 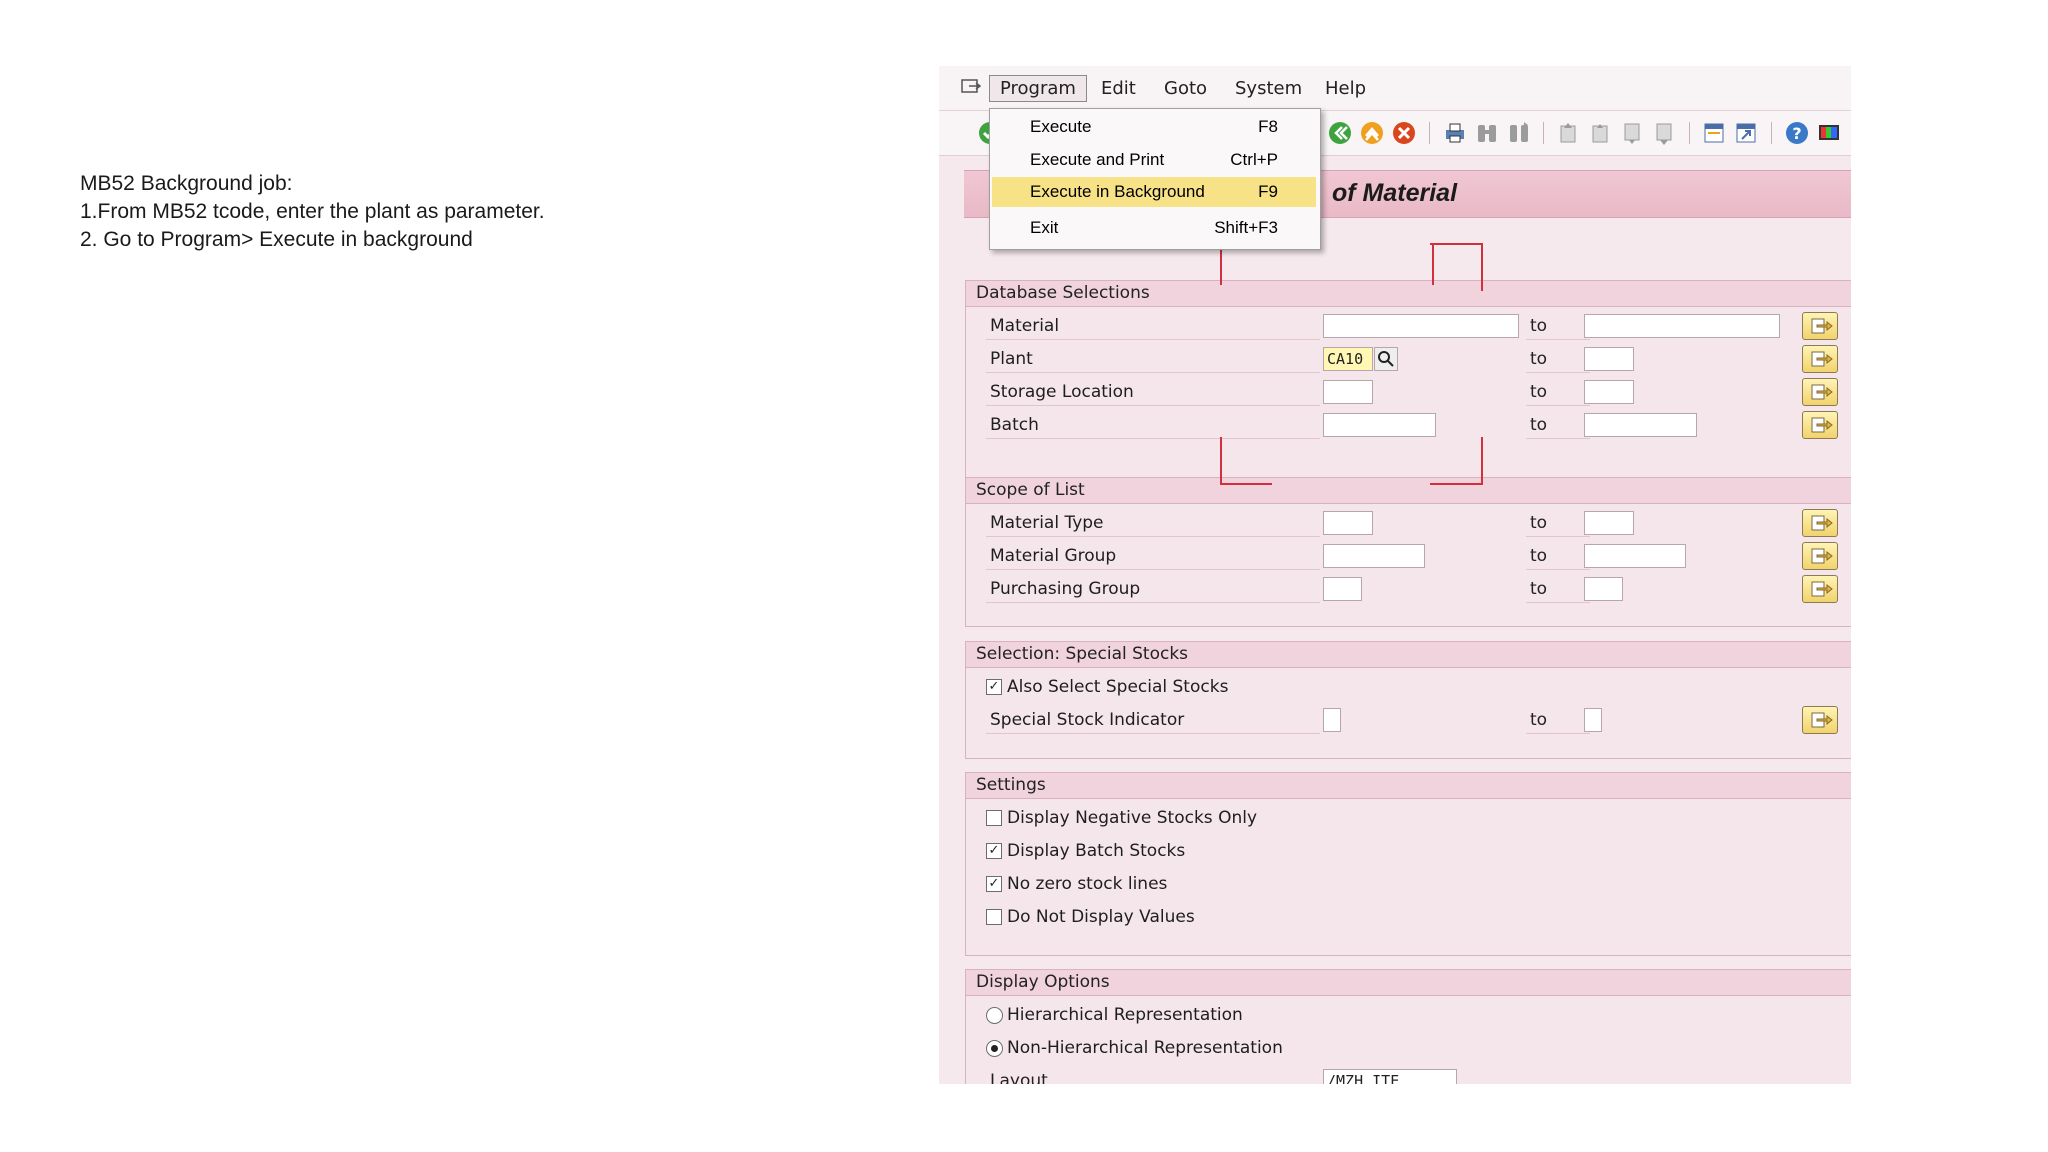 I want to click on find-next-icon, so click(x=1519, y=133).